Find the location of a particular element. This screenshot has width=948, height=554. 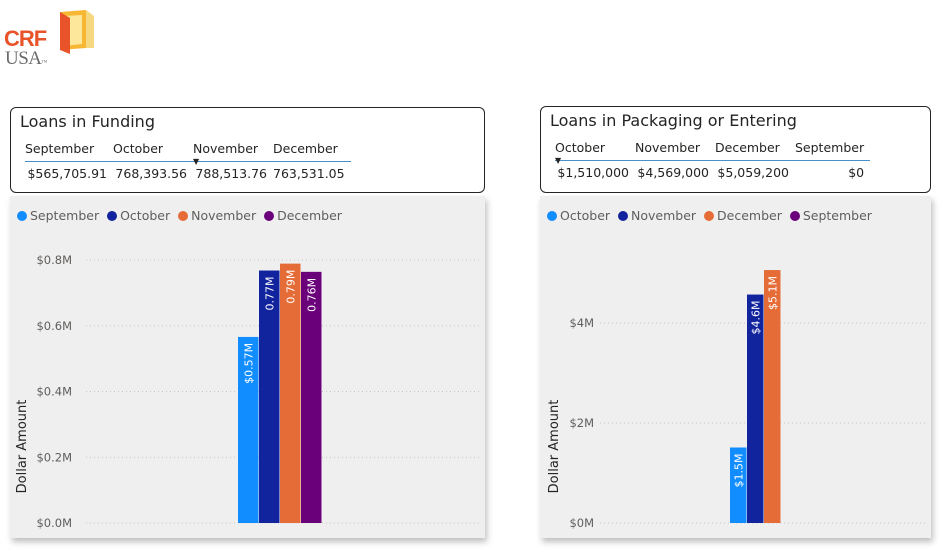

y-tick-label: $2M is located at coordinates (581, 423).